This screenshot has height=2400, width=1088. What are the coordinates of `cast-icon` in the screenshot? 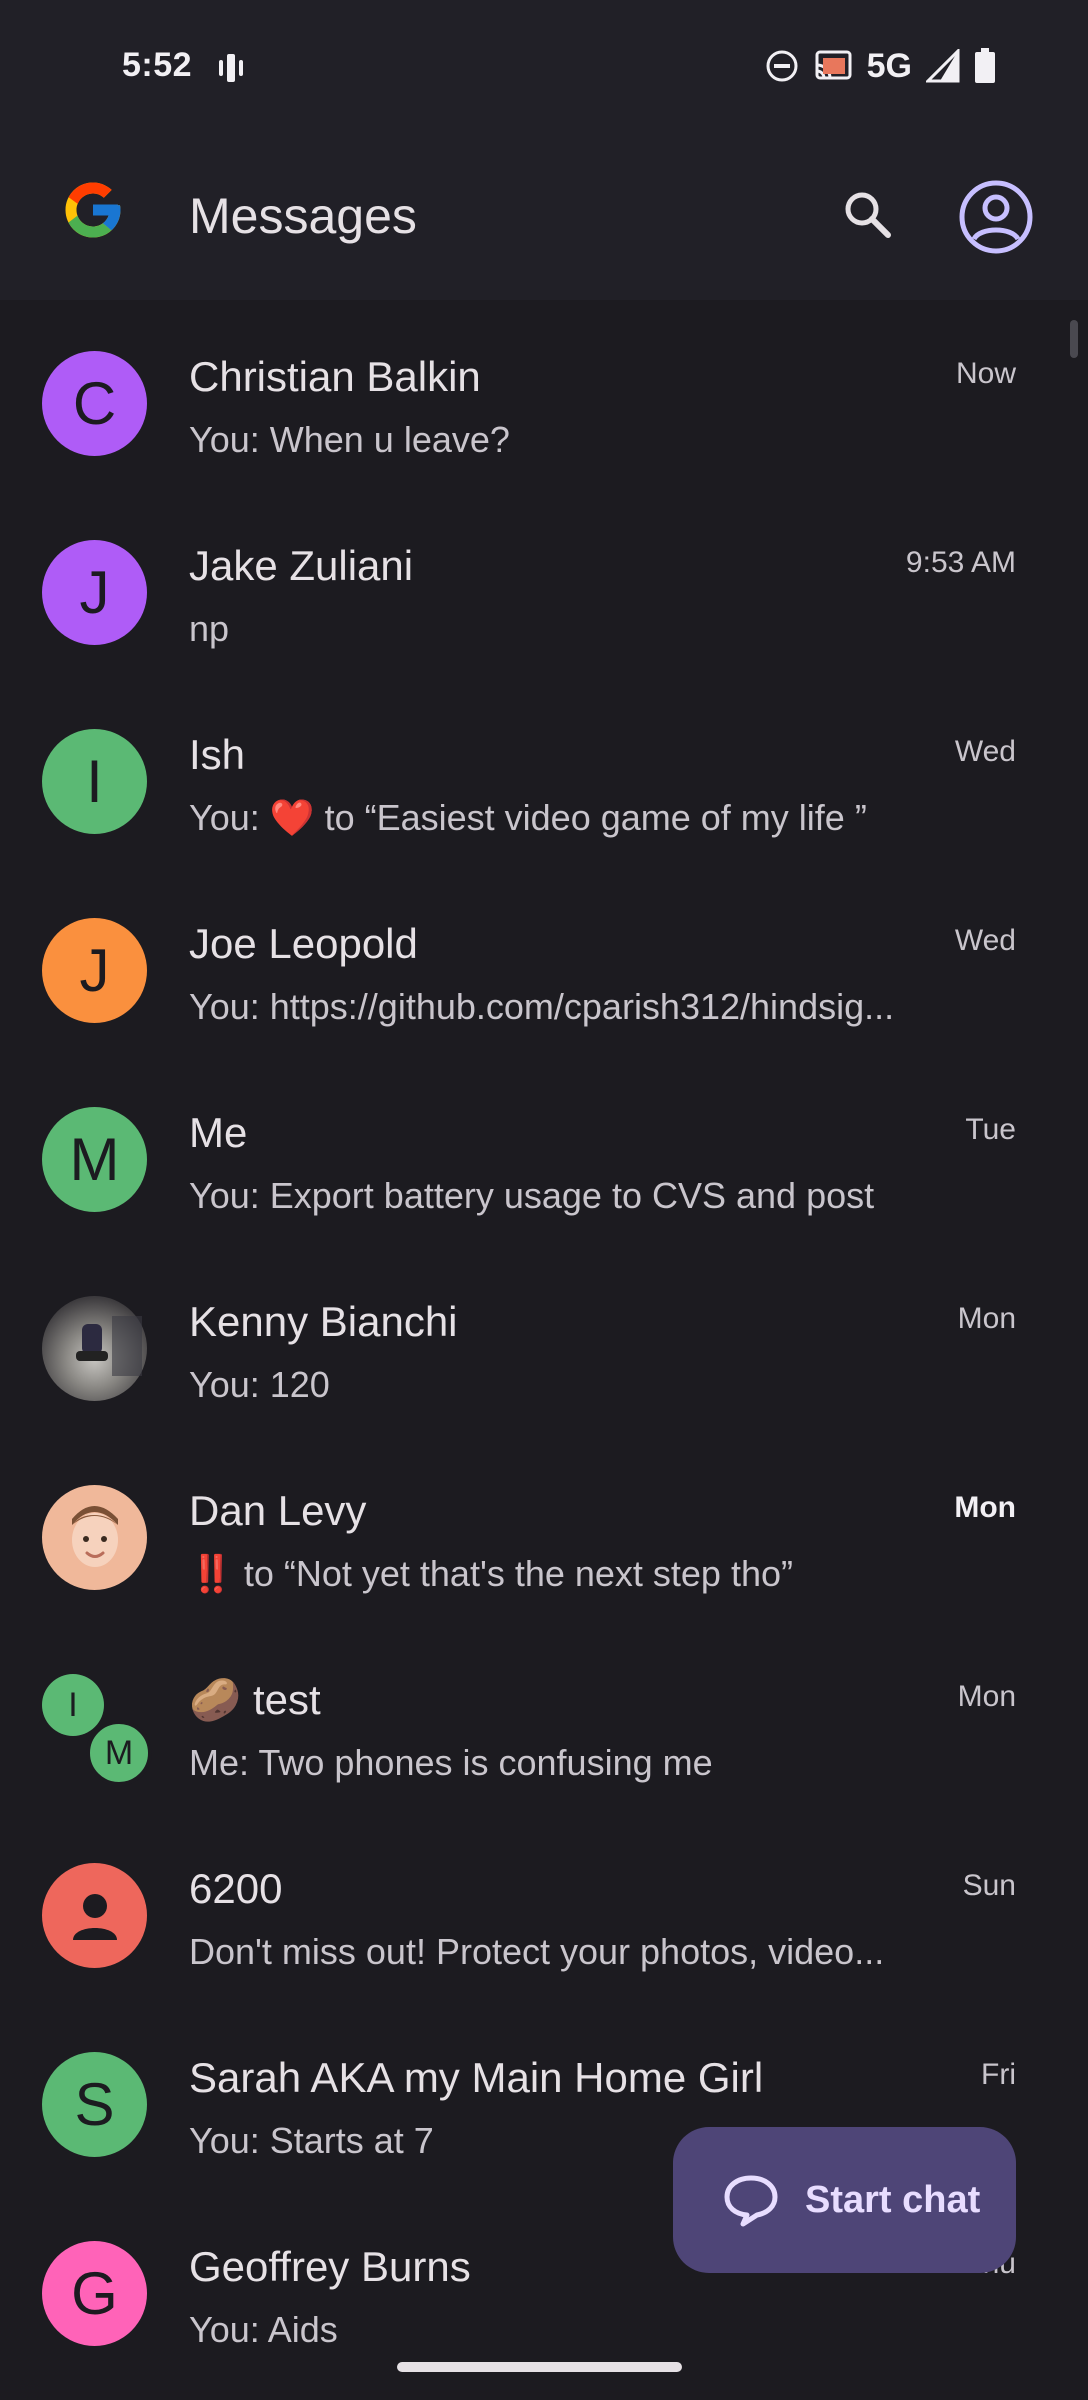 It's located at (833, 65).